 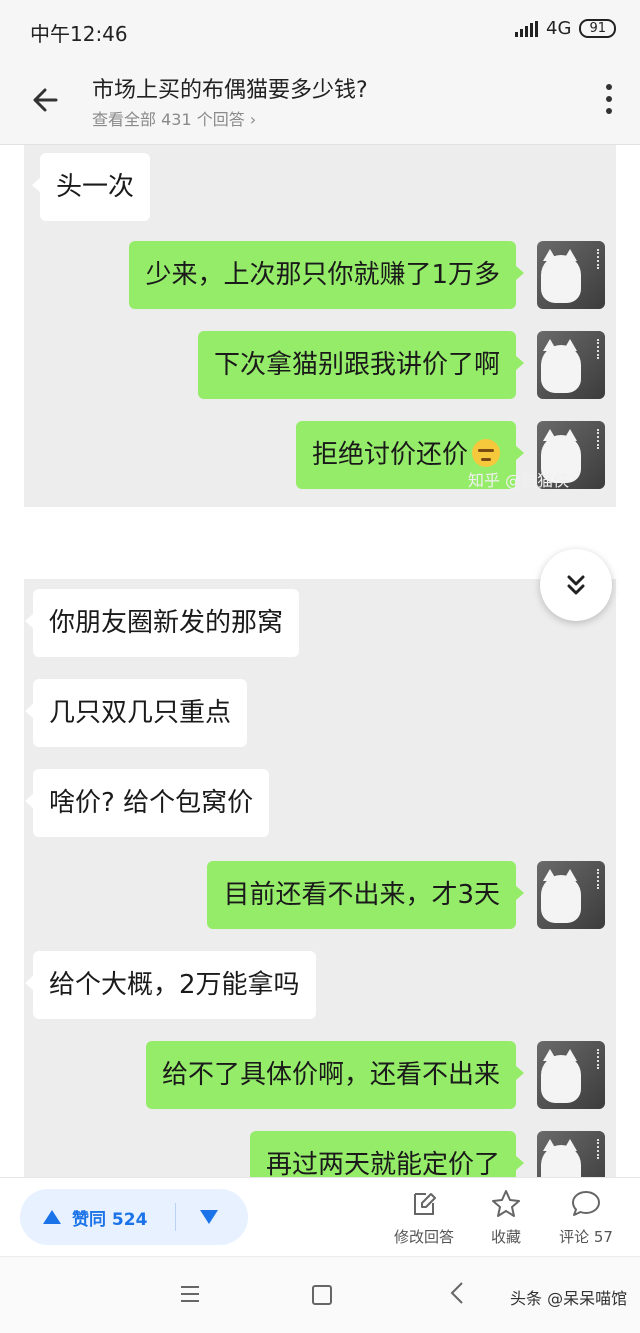 I want to click on upvote-triangle-icon, so click(x=52, y=1217).